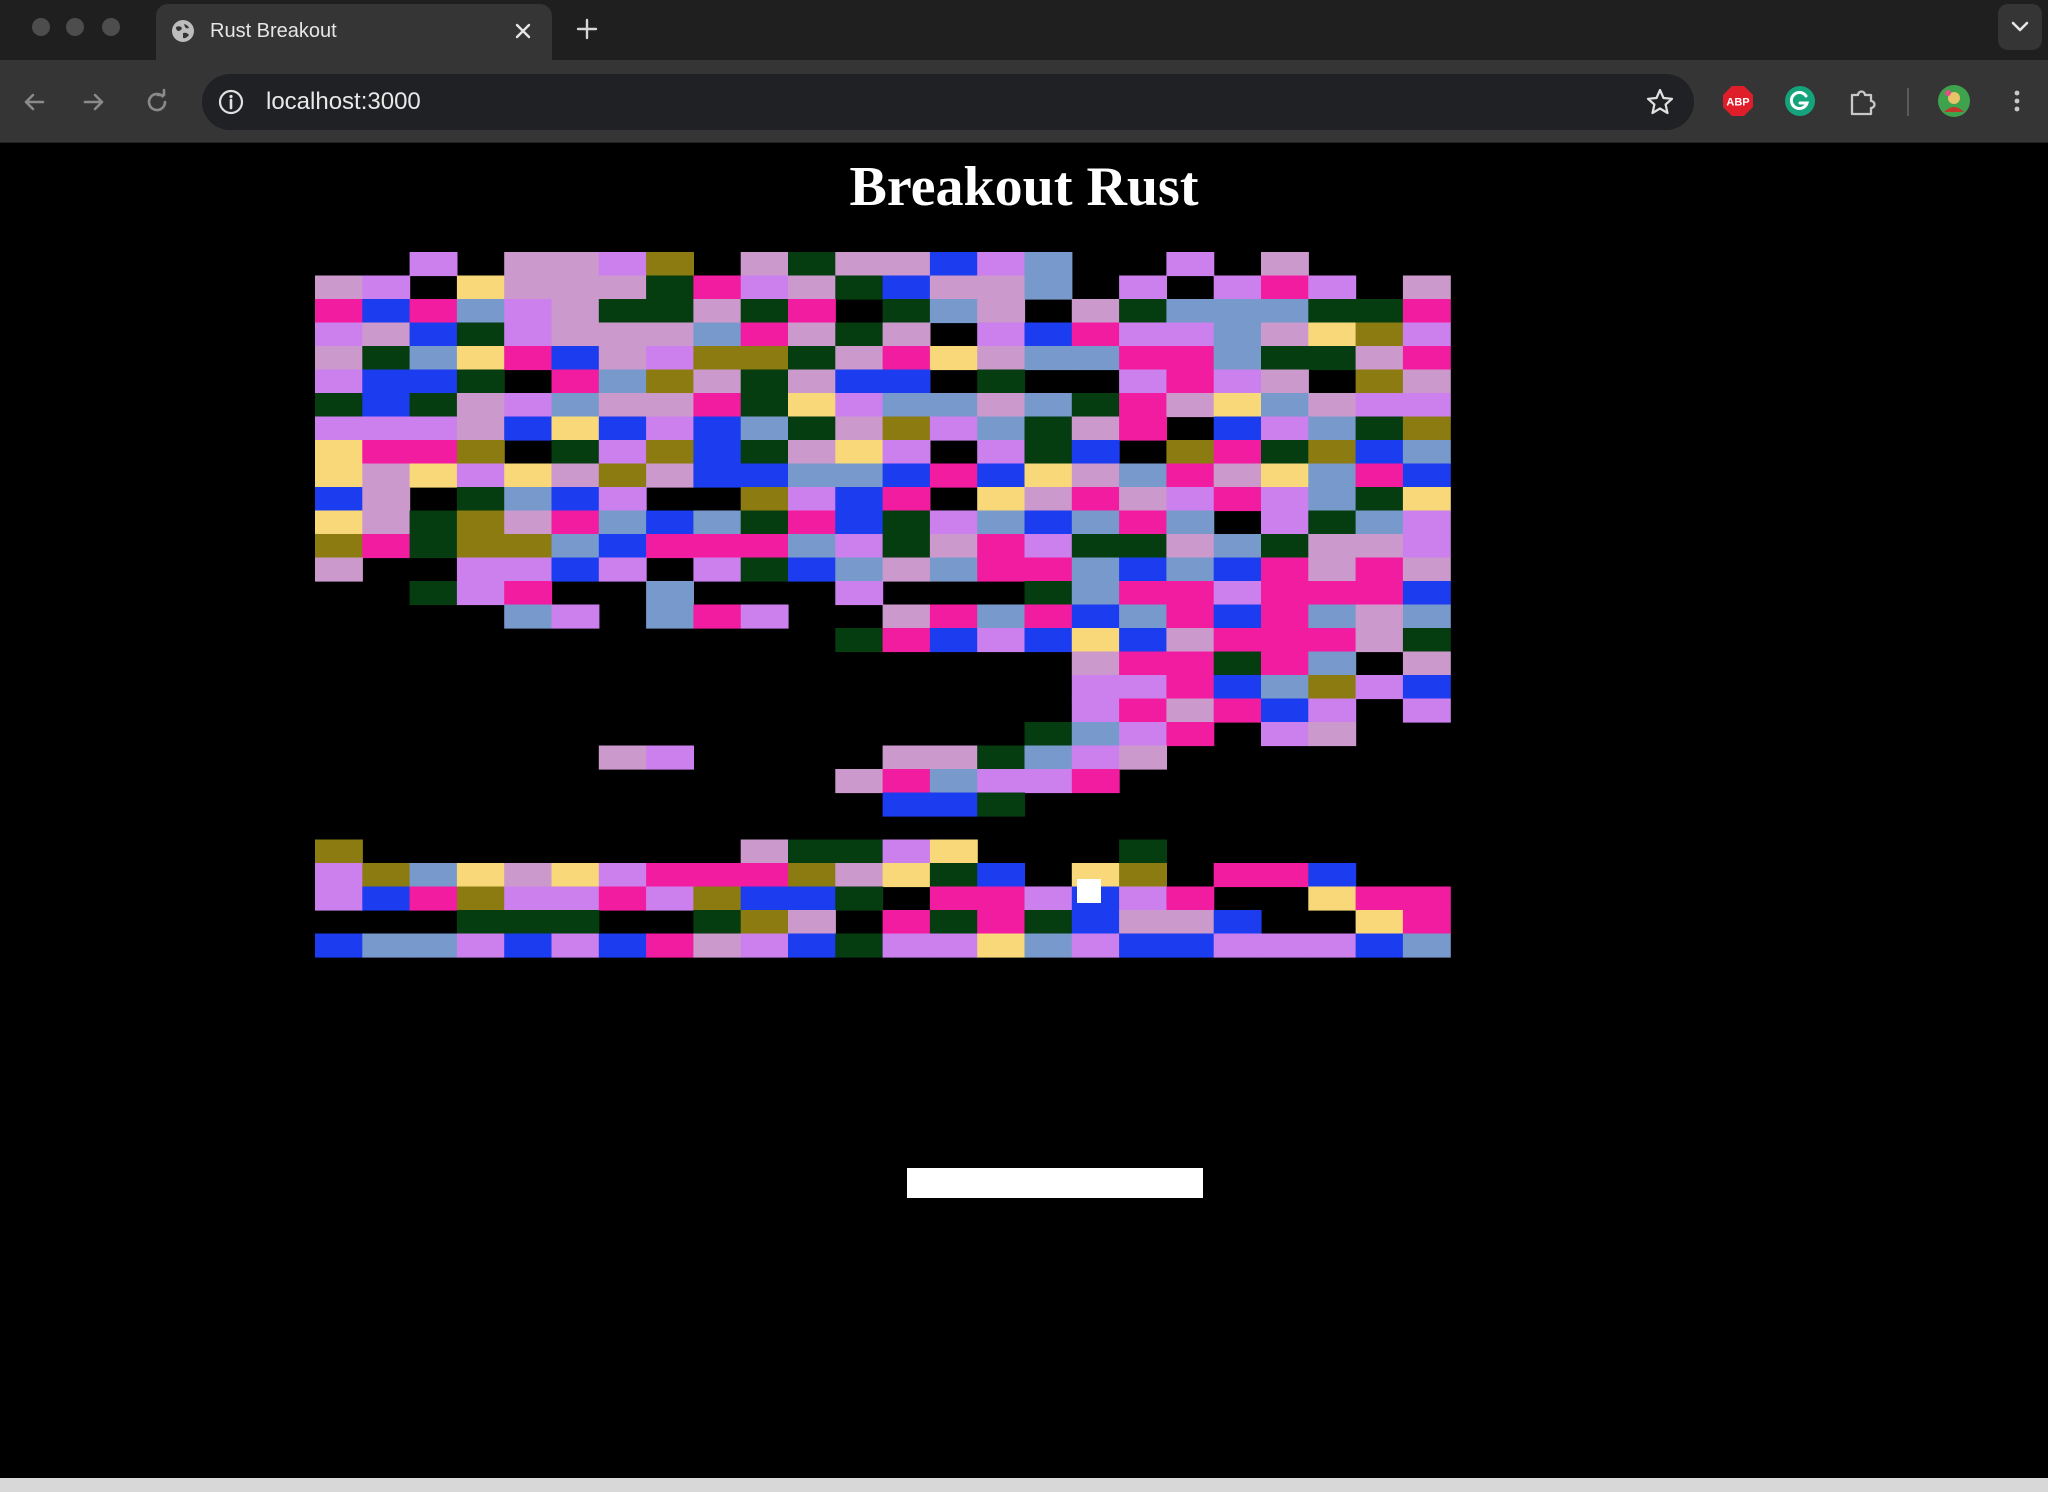 The image size is (2048, 1492). Describe the element at coordinates (41, 27) in the screenshot. I see `window-close-light` at that location.